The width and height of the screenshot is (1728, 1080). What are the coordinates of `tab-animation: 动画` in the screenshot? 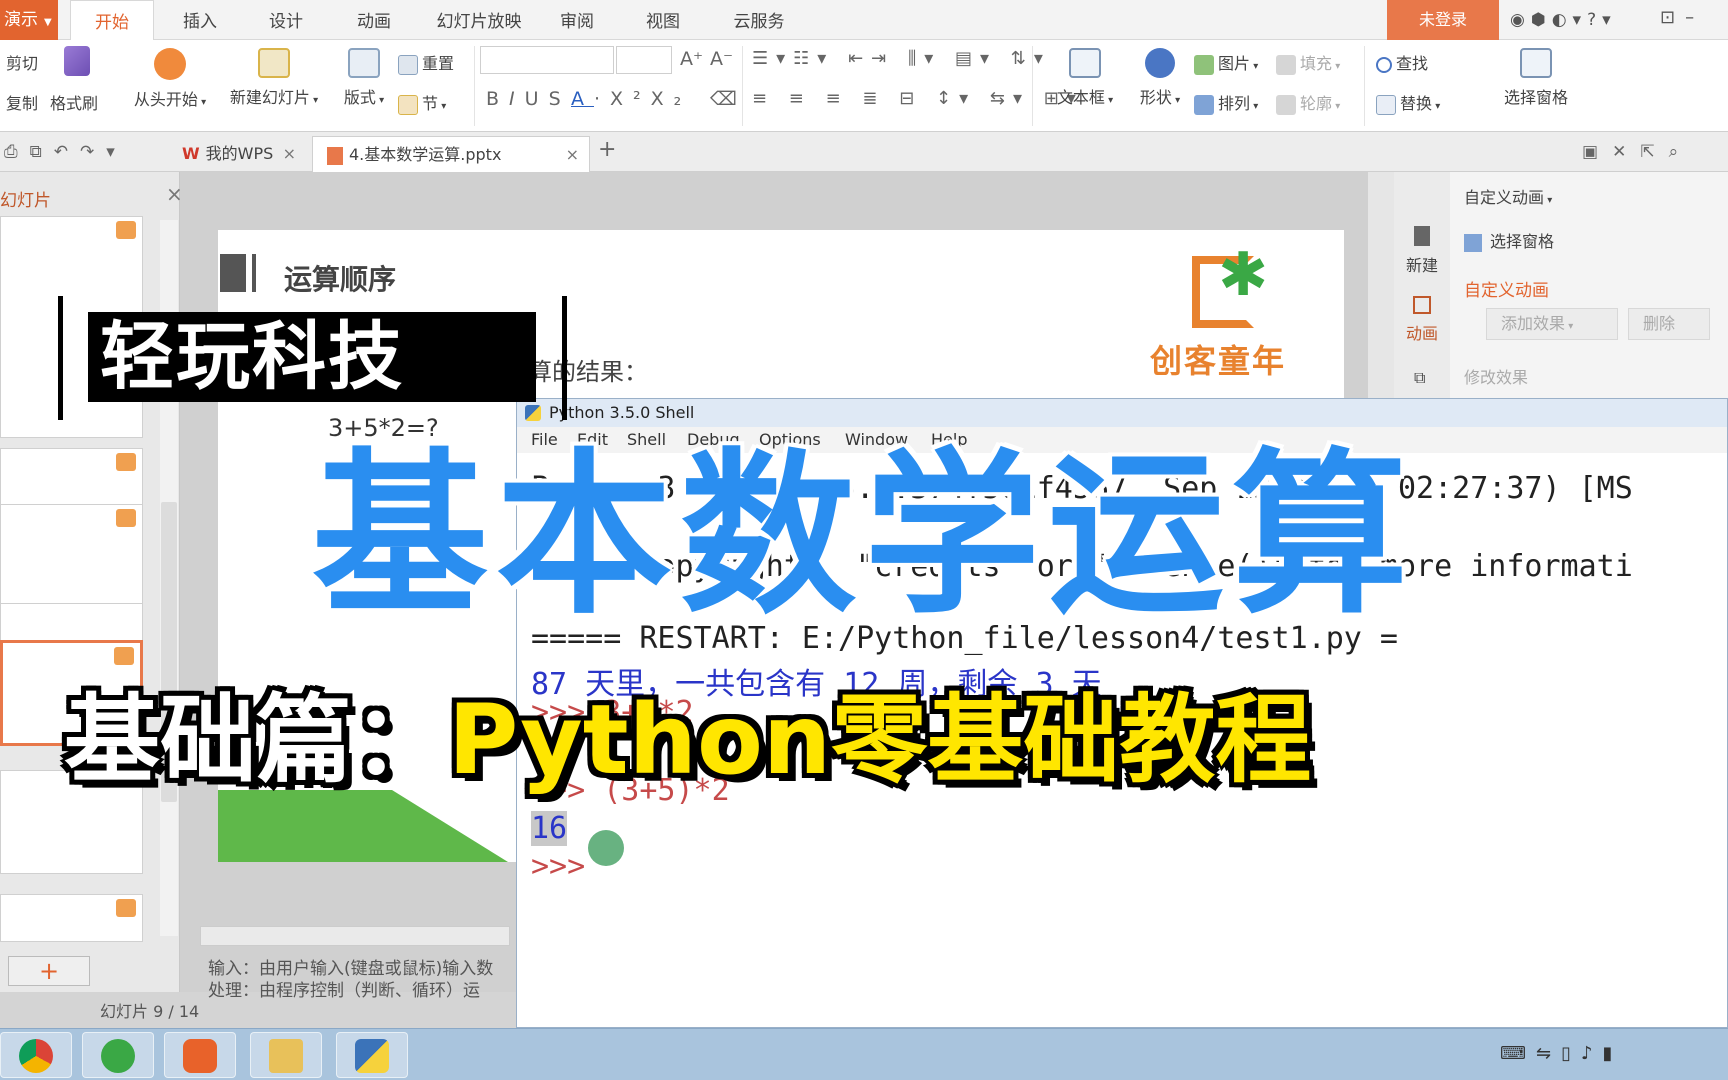 It's located at (374, 20).